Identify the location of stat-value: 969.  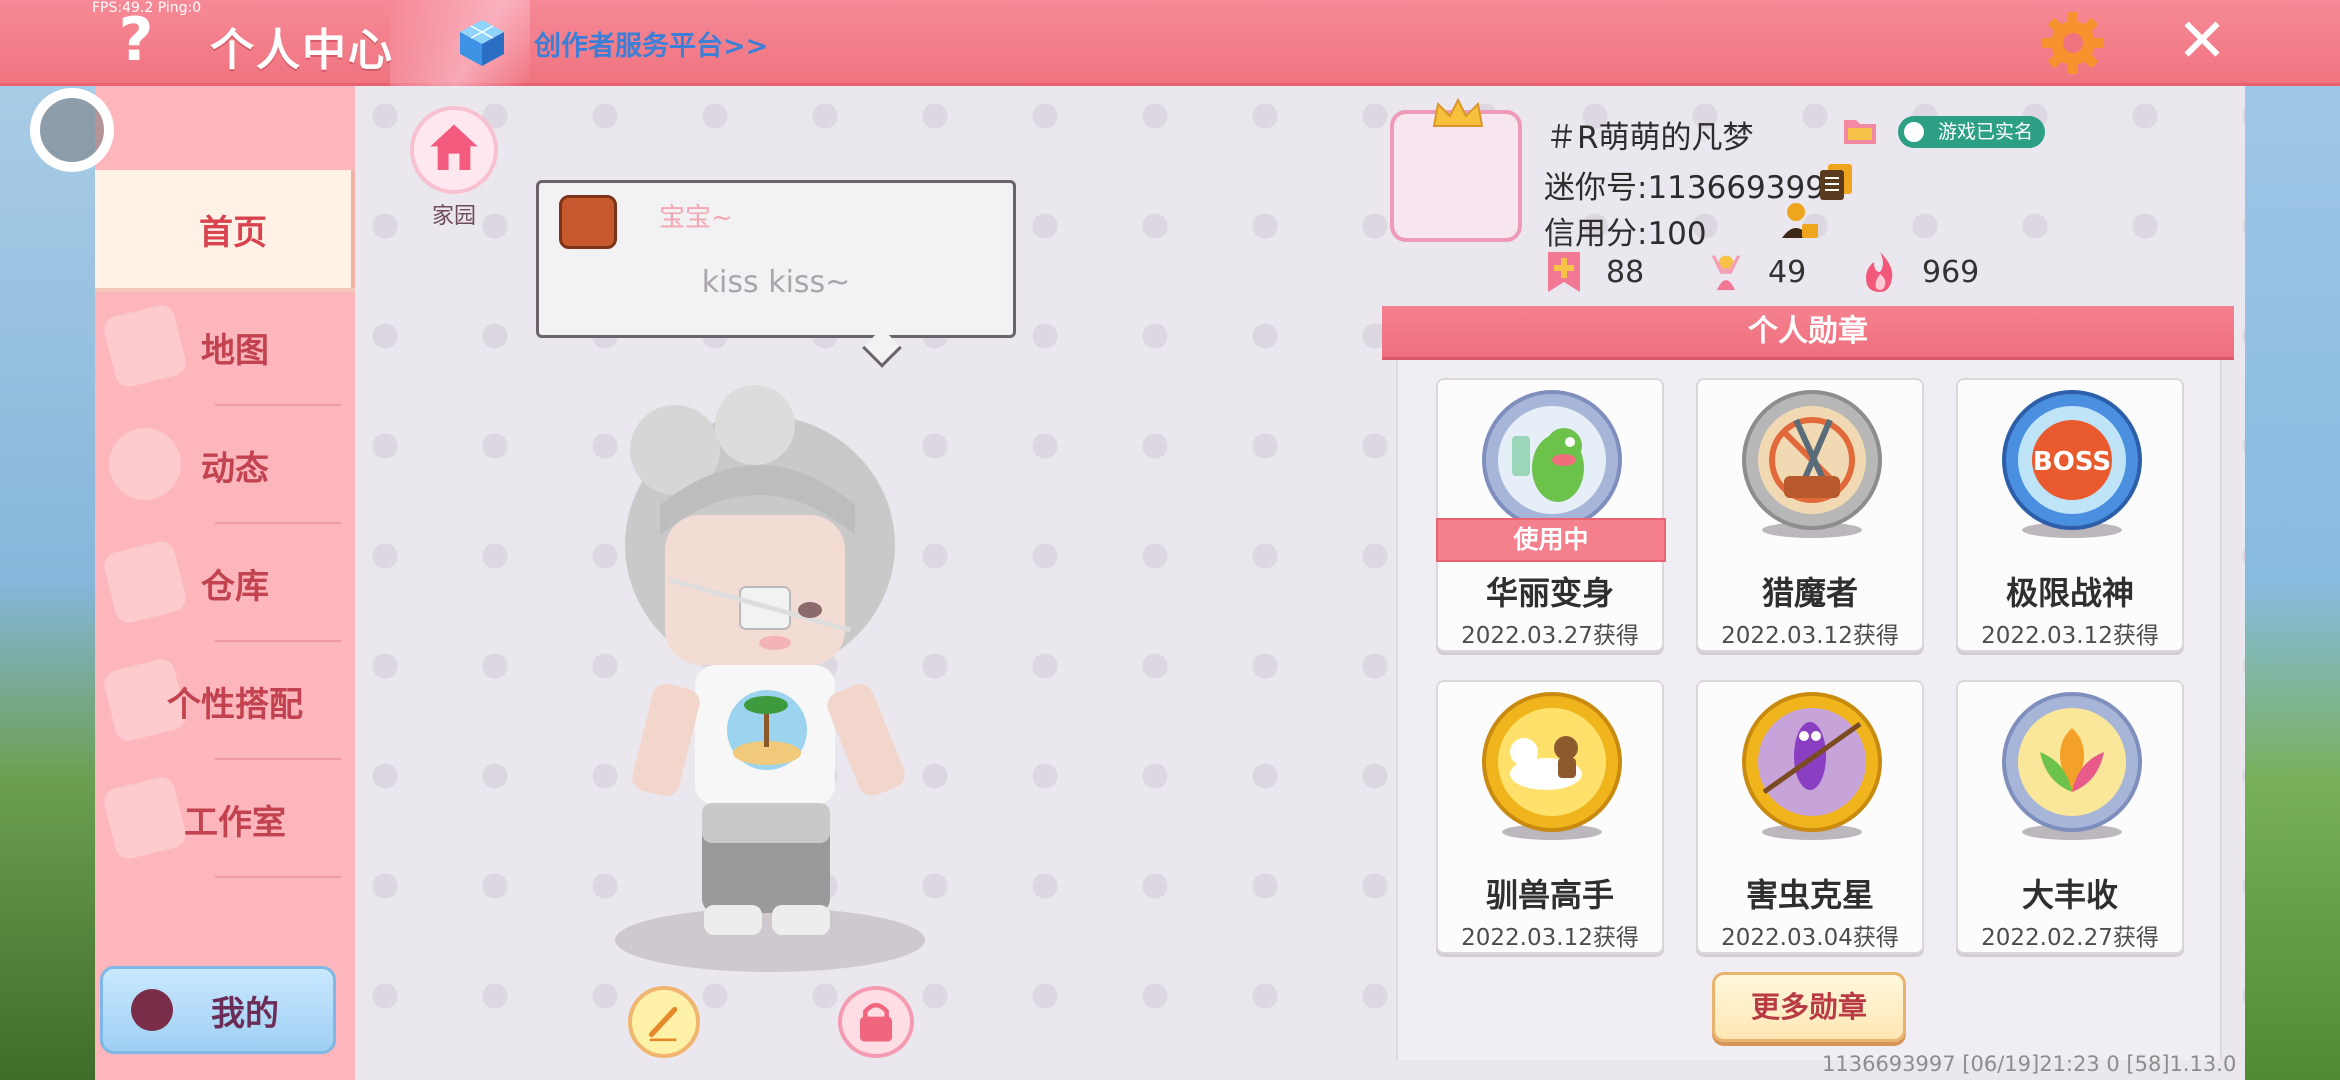
(1951, 272).